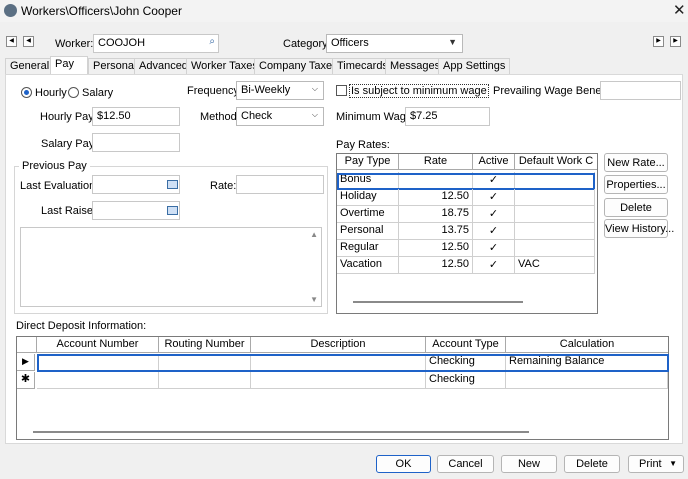  What do you see at coordinates (419, 91) in the screenshot?
I see `min-wage-checkbox-label: Is subject to minimum wage` at bounding box center [419, 91].